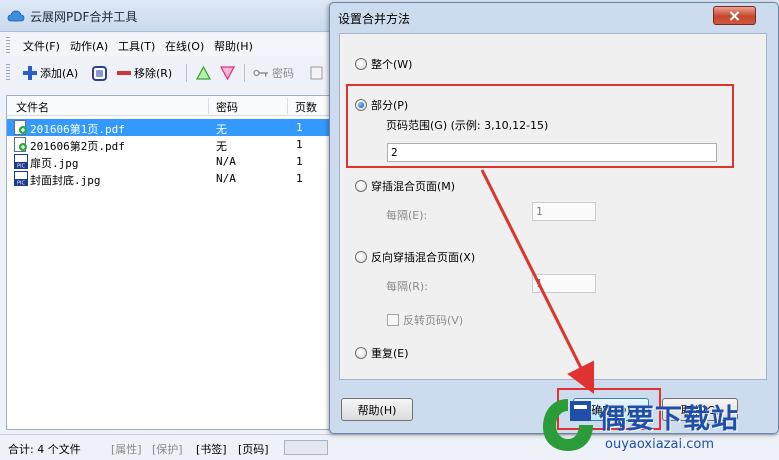 The image size is (779, 460). Describe the element at coordinates (433, 320) in the screenshot. I see `option-reverse-pages-label: 反转页码(V)` at that location.